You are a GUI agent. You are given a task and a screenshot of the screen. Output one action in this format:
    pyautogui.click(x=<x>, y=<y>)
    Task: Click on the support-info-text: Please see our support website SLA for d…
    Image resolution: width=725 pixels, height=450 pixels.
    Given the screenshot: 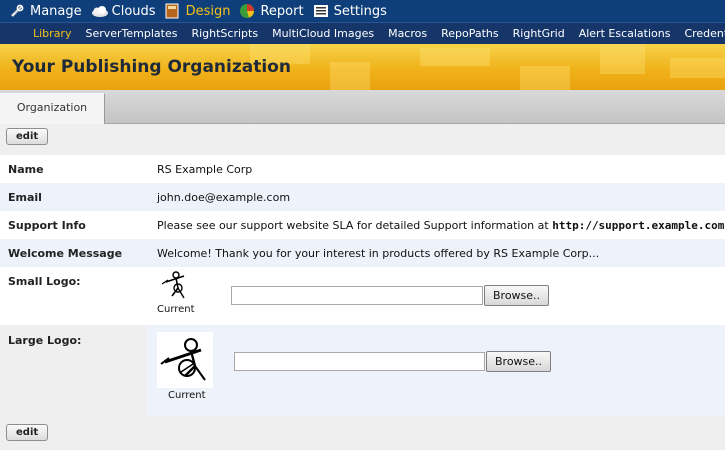 What is the action you would take?
    pyautogui.click(x=355, y=225)
    